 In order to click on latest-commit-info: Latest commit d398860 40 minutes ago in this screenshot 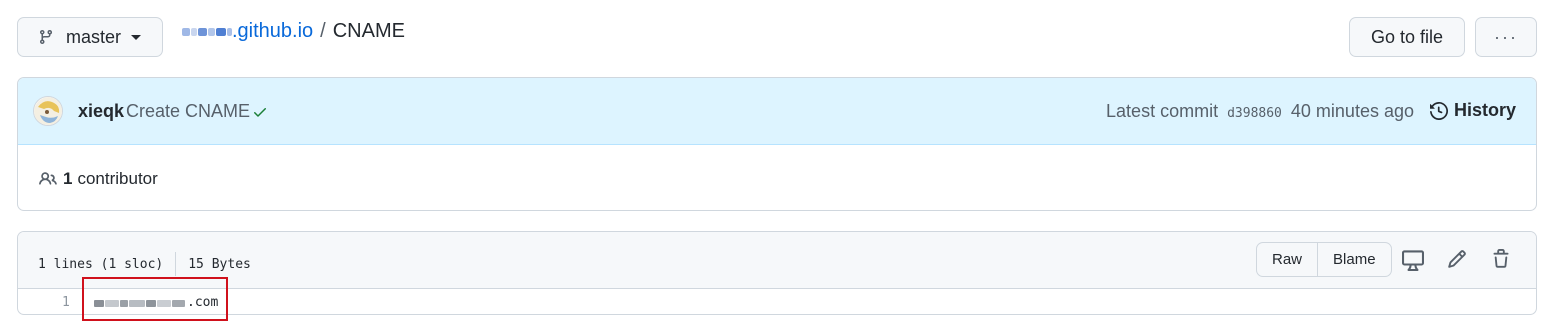, I will do `click(1260, 111)`.